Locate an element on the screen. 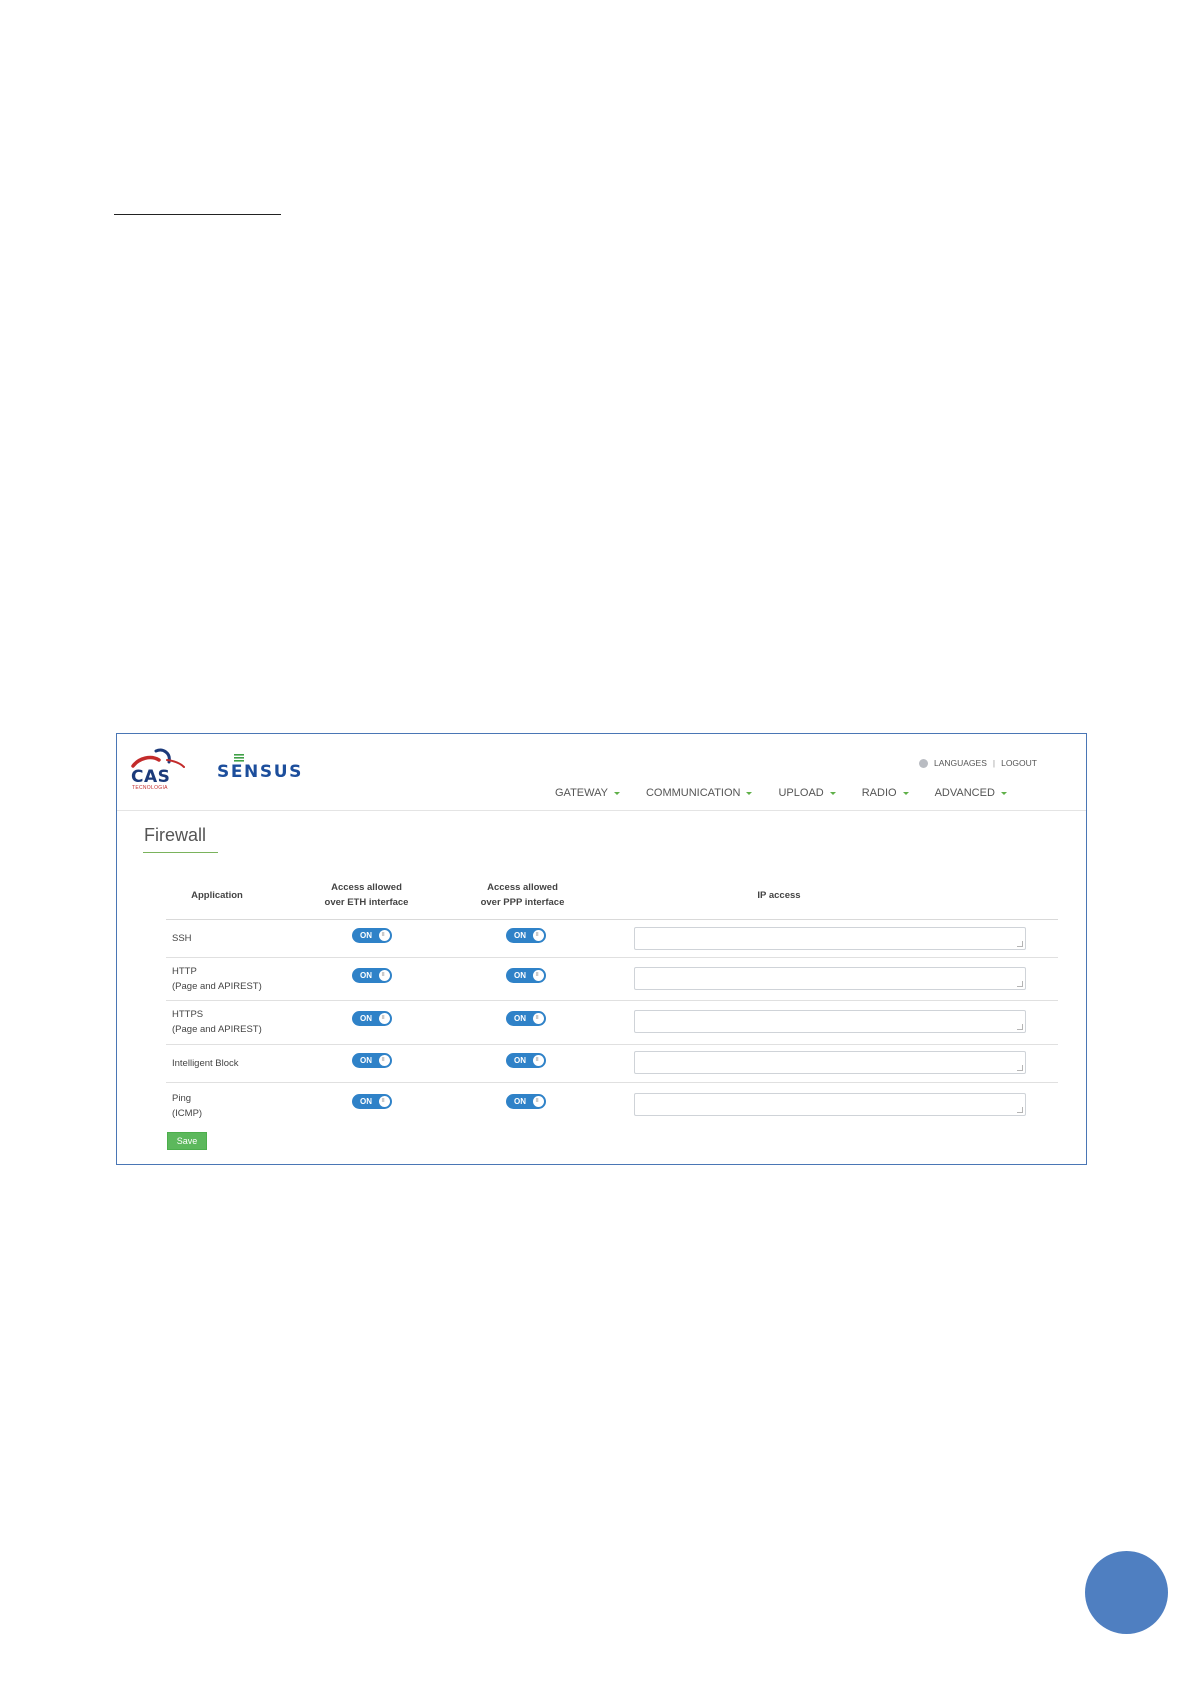  application-name: SSH is located at coordinates (182, 938).